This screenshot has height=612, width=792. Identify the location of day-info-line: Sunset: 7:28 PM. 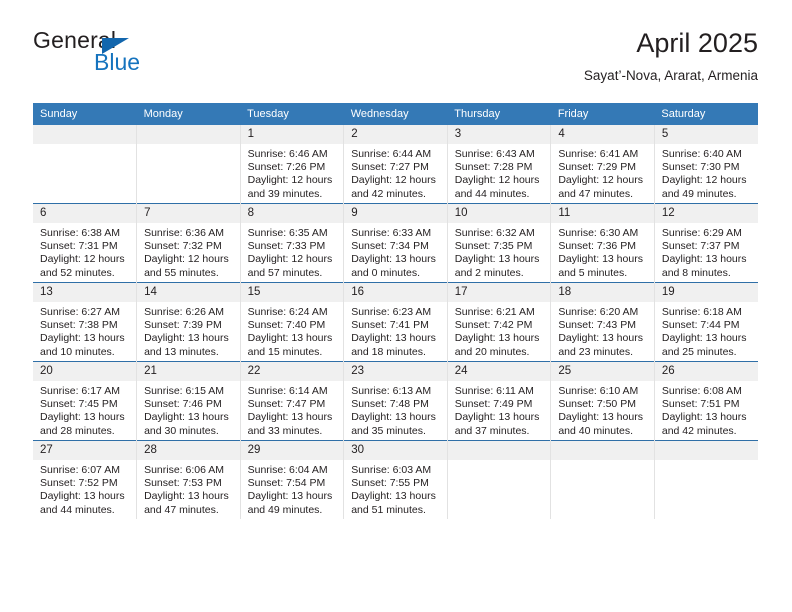
(493, 167).